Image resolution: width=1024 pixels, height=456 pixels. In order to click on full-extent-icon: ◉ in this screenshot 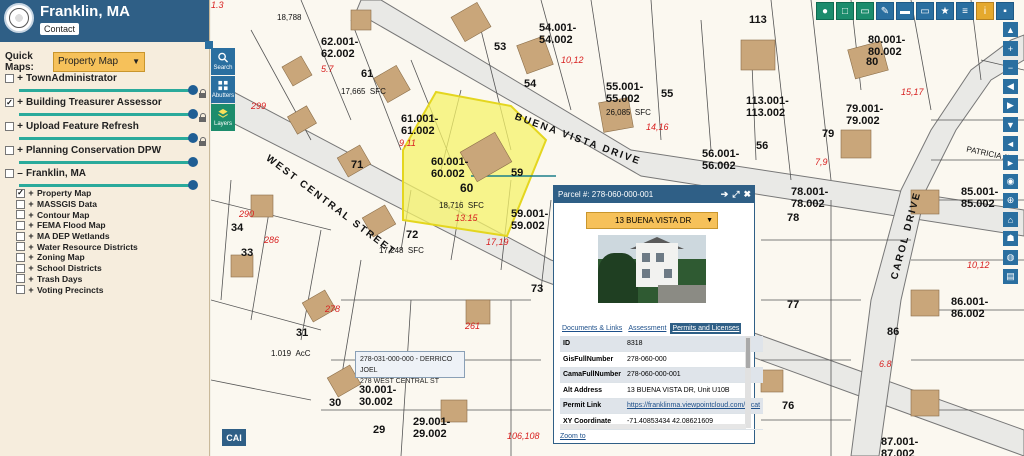, I will do `click(1010, 181)`.